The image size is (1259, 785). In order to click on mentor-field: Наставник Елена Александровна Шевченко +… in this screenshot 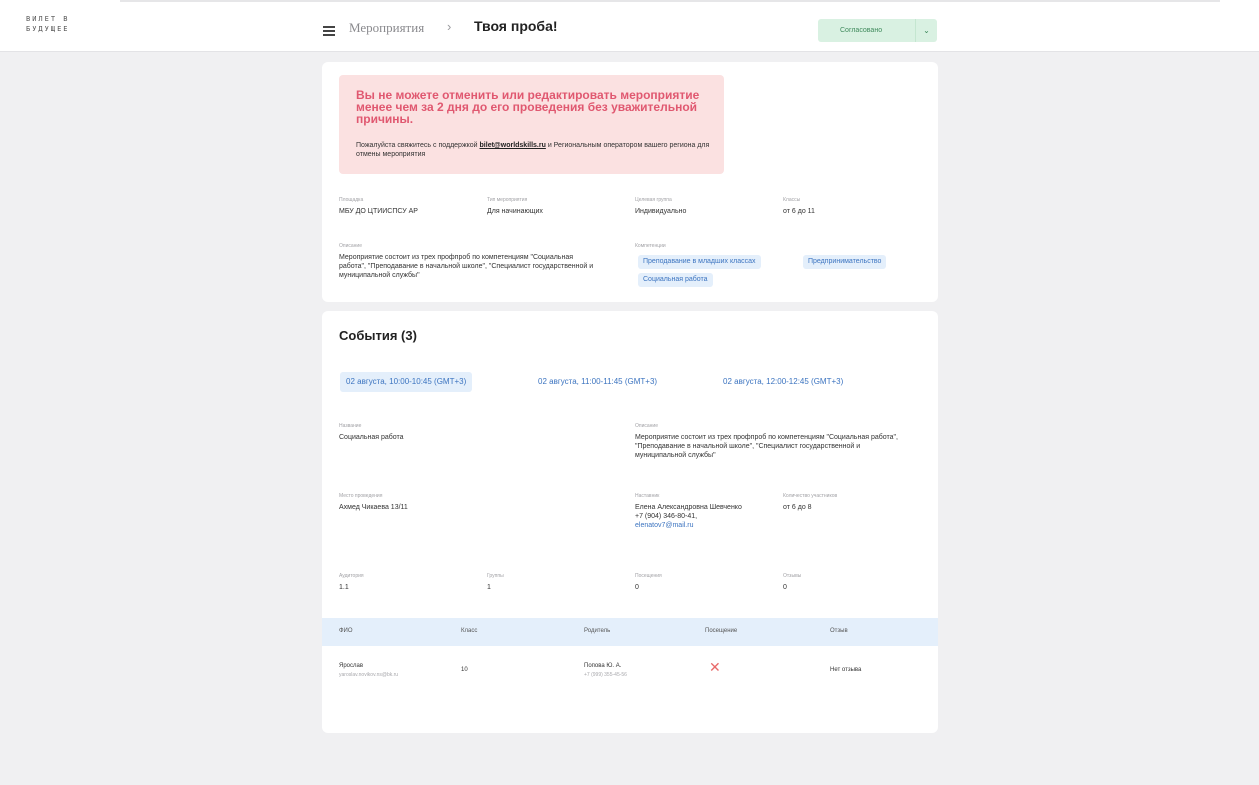, I will do `click(695, 511)`.